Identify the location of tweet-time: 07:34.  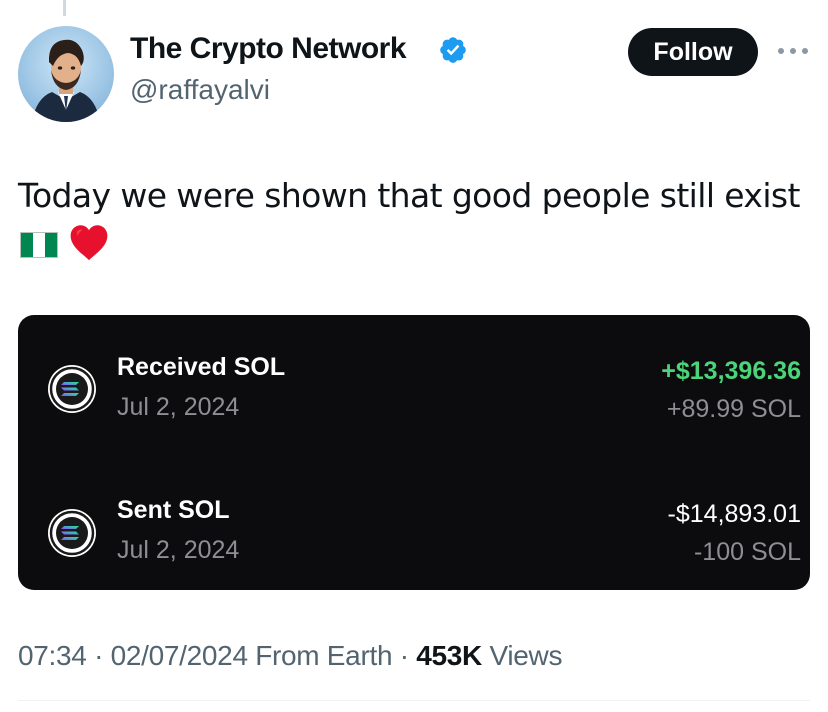
(52, 655).